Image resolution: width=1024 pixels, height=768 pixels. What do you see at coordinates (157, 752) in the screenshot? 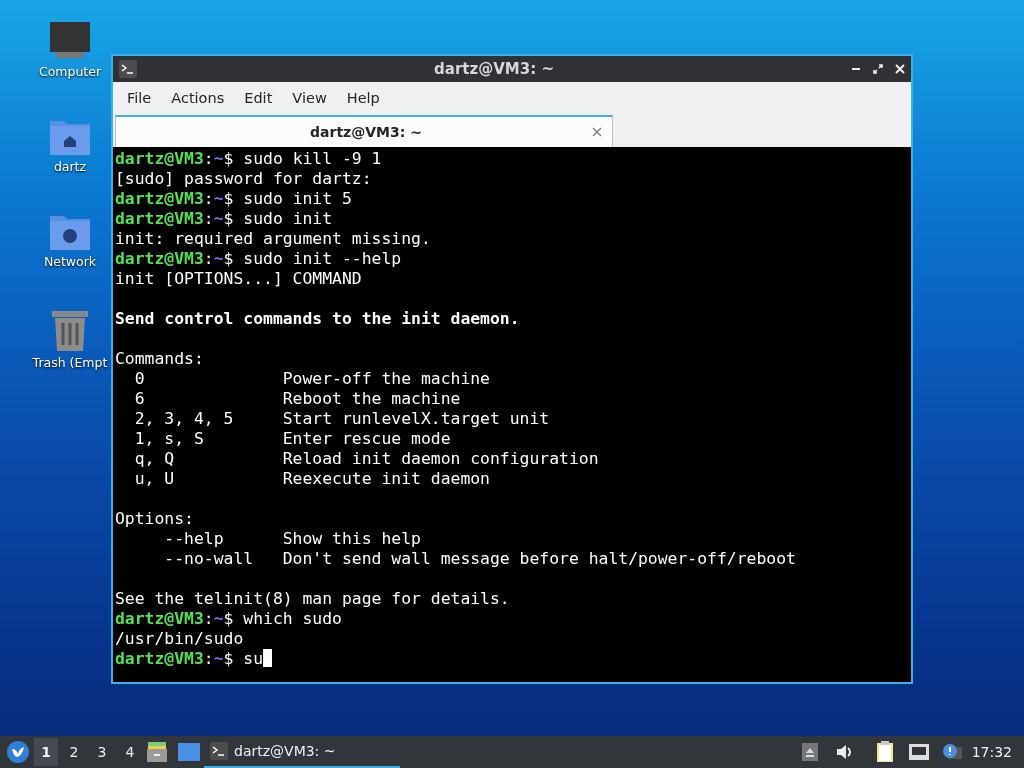
I see `file-cabinet-icon` at bounding box center [157, 752].